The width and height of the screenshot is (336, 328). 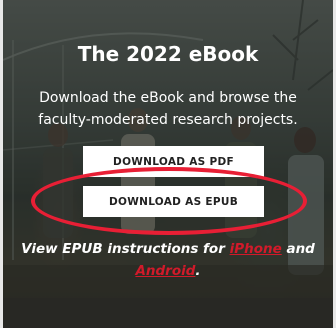 I want to click on instructions-prefix: View EPUB instructions for, so click(x=125, y=249).